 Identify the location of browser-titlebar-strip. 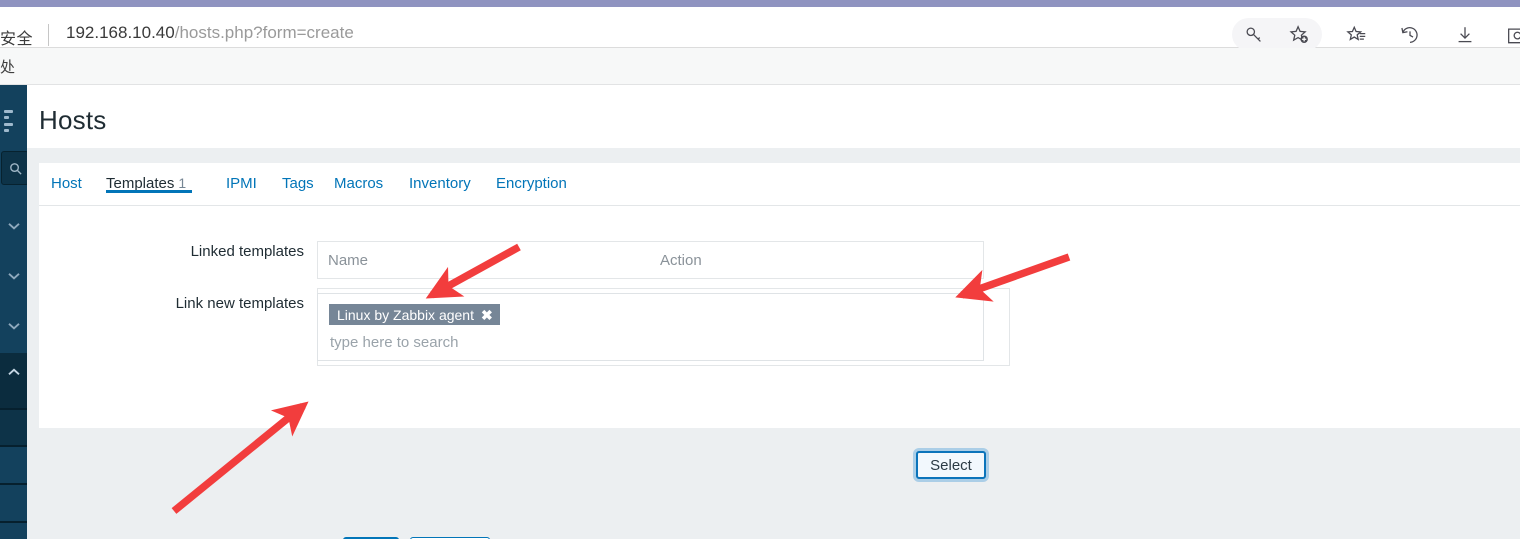
(760, 3).